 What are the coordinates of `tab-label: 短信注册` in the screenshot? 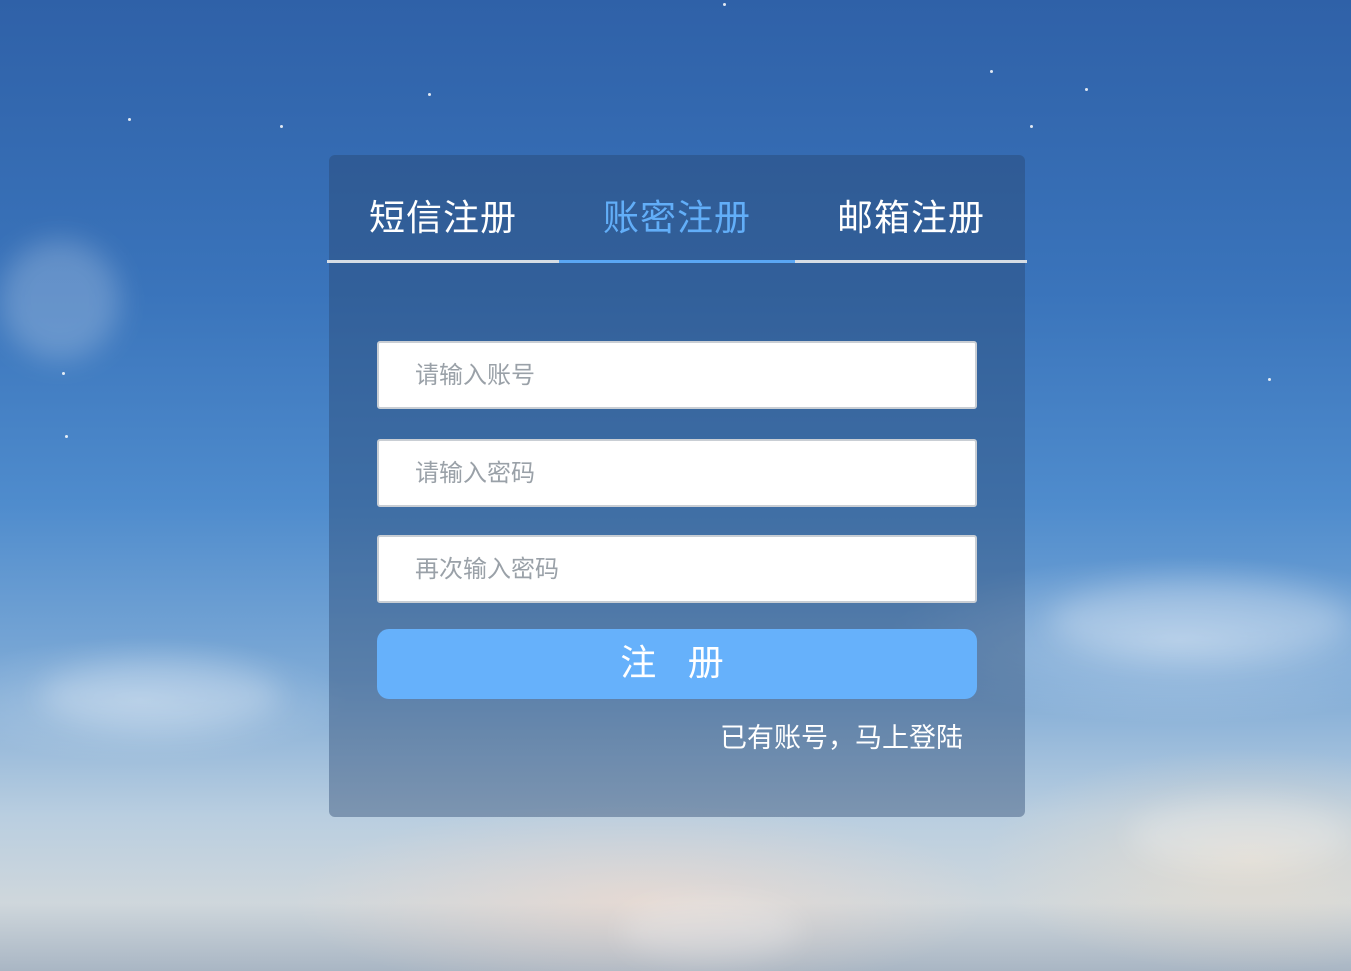 It's located at (442, 218).